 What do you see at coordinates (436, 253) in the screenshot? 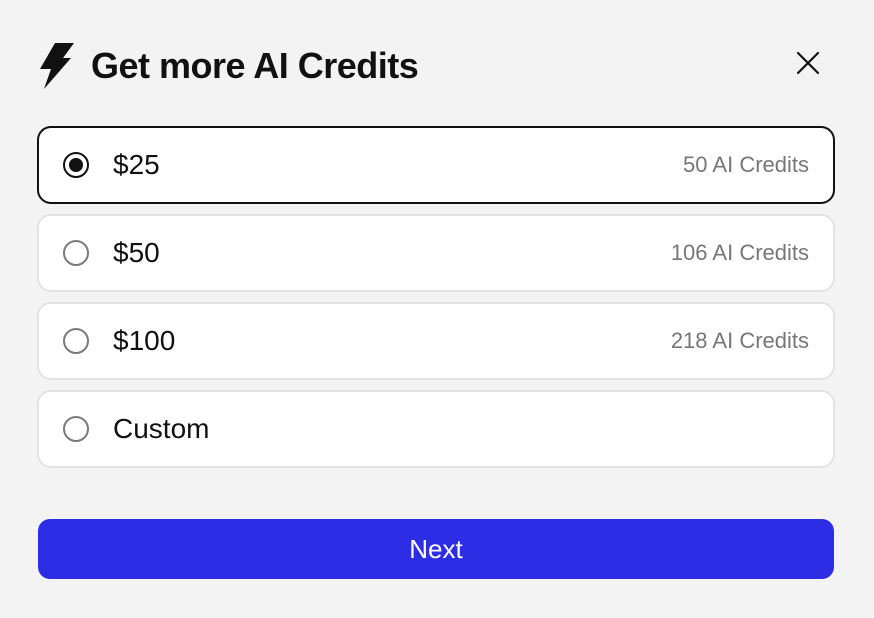
I see `option-50: $50 106 AI Credits` at bounding box center [436, 253].